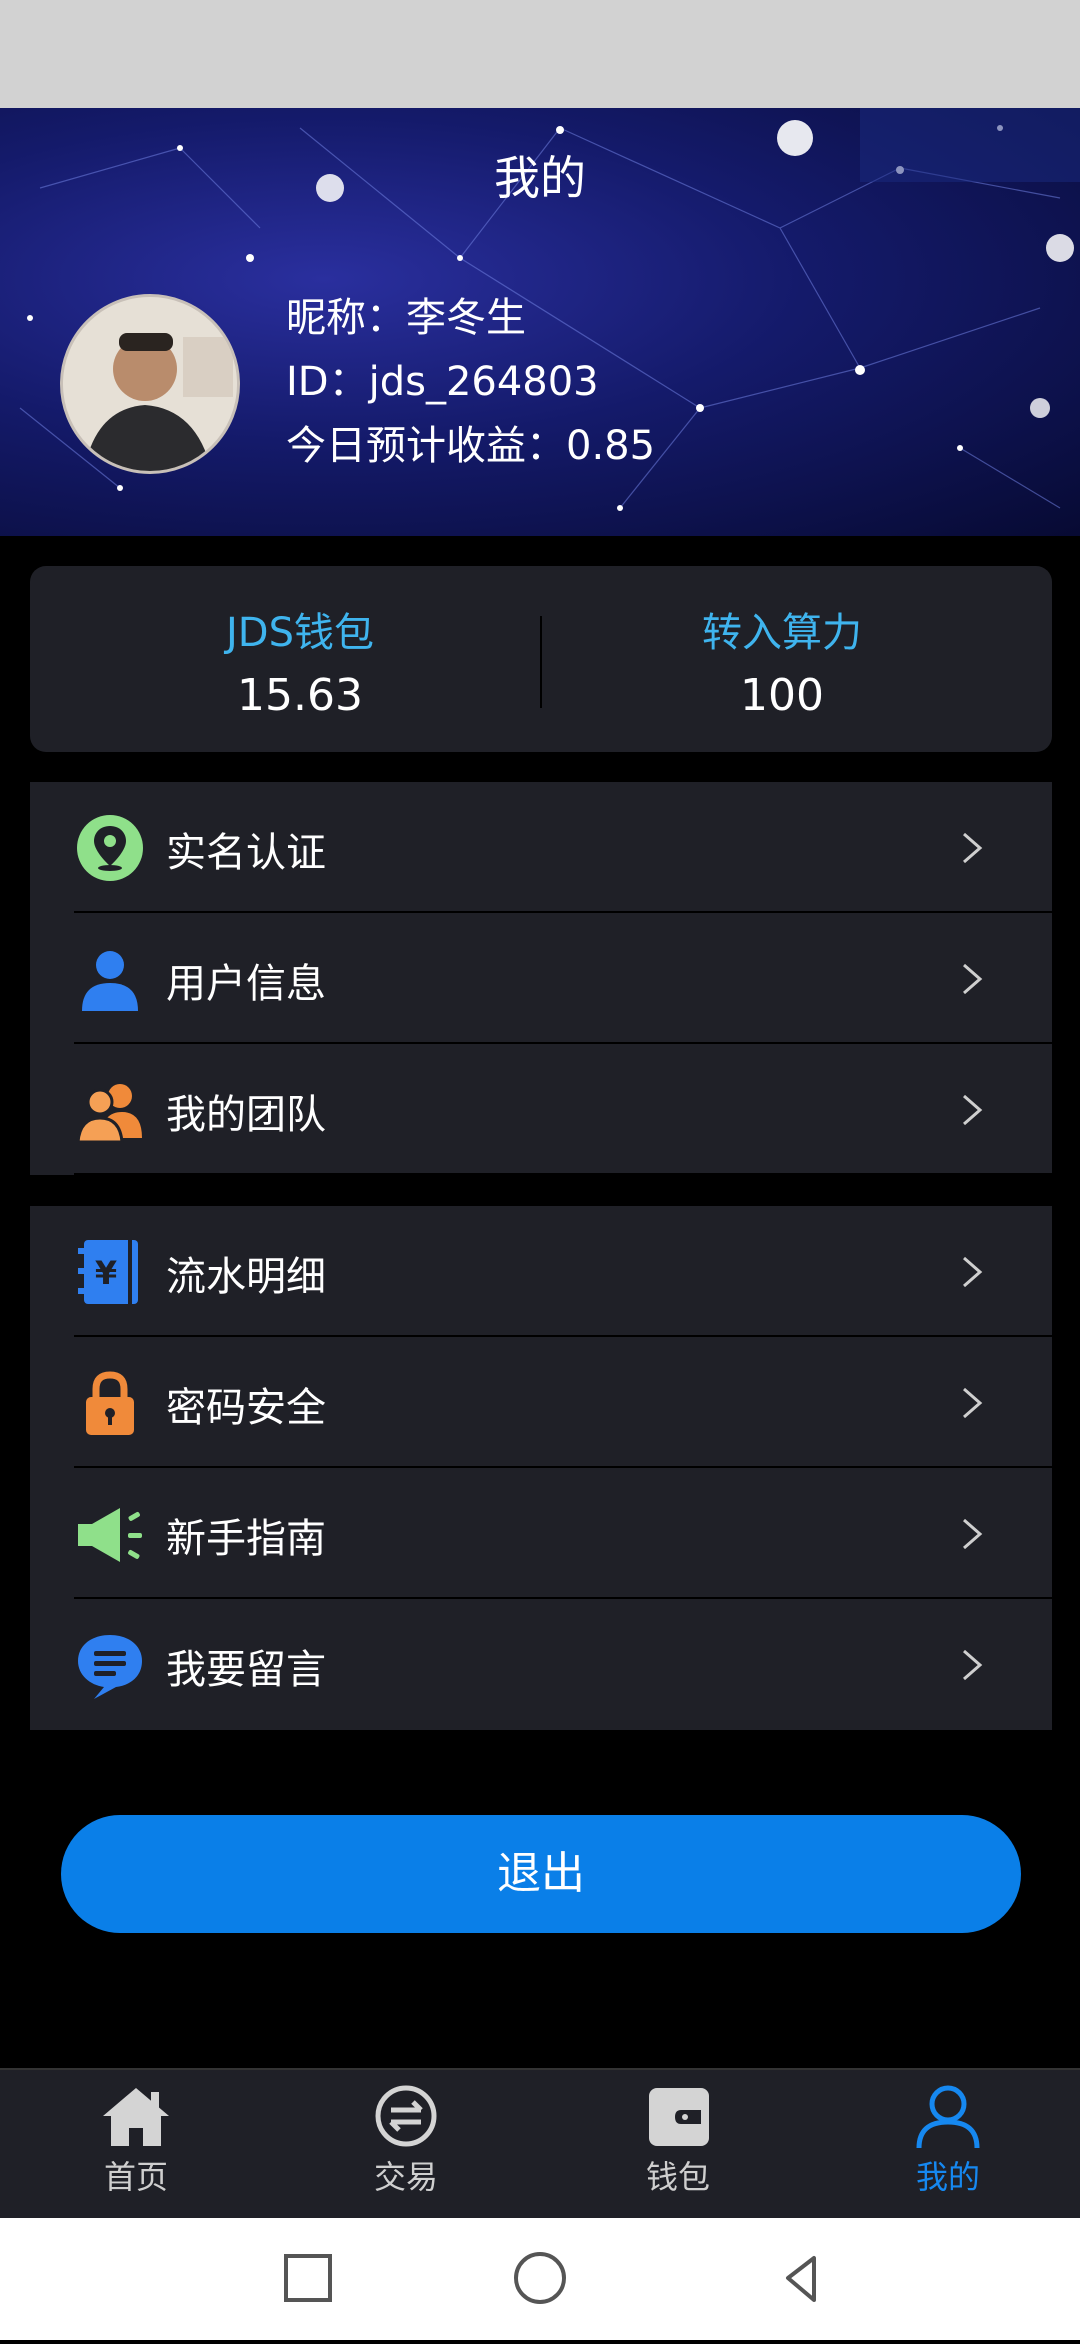 This screenshot has width=1080, height=2344. Describe the element at coordinates (246, 1115) in the screenshot. I see `menu-label: 我的团队` at that location.